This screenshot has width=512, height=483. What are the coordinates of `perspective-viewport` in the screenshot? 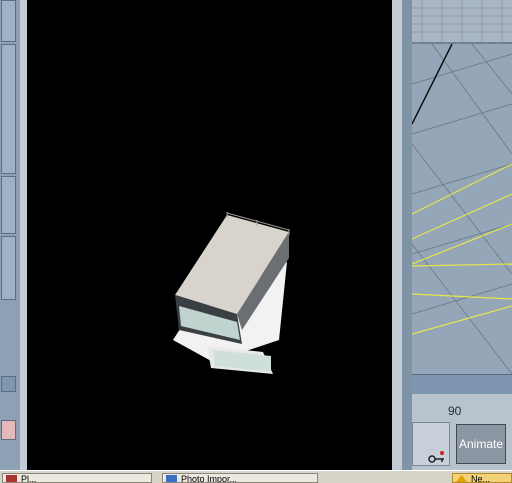 It's located at (462, 209).